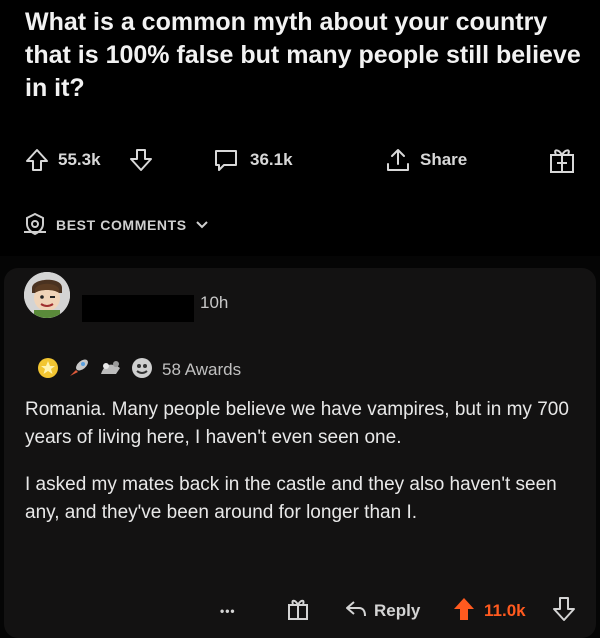 The width and height of the screenshot is (600, 638). I want to click on rocket-award-icon, so click(79, 370).